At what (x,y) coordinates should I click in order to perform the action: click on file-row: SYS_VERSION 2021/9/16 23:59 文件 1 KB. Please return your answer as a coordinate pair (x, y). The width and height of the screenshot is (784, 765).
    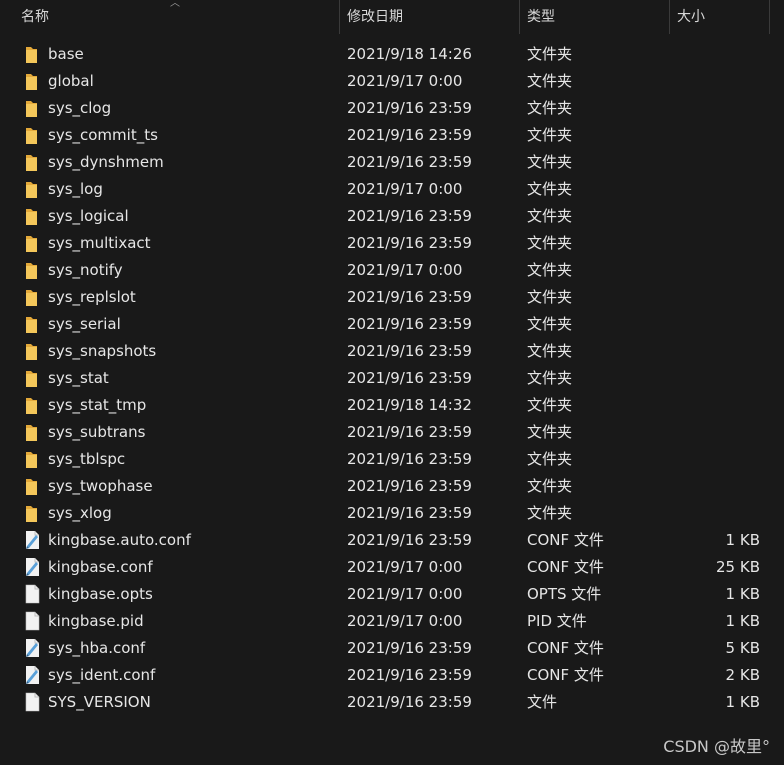
    Looking at the image, I should click on (392, 702).